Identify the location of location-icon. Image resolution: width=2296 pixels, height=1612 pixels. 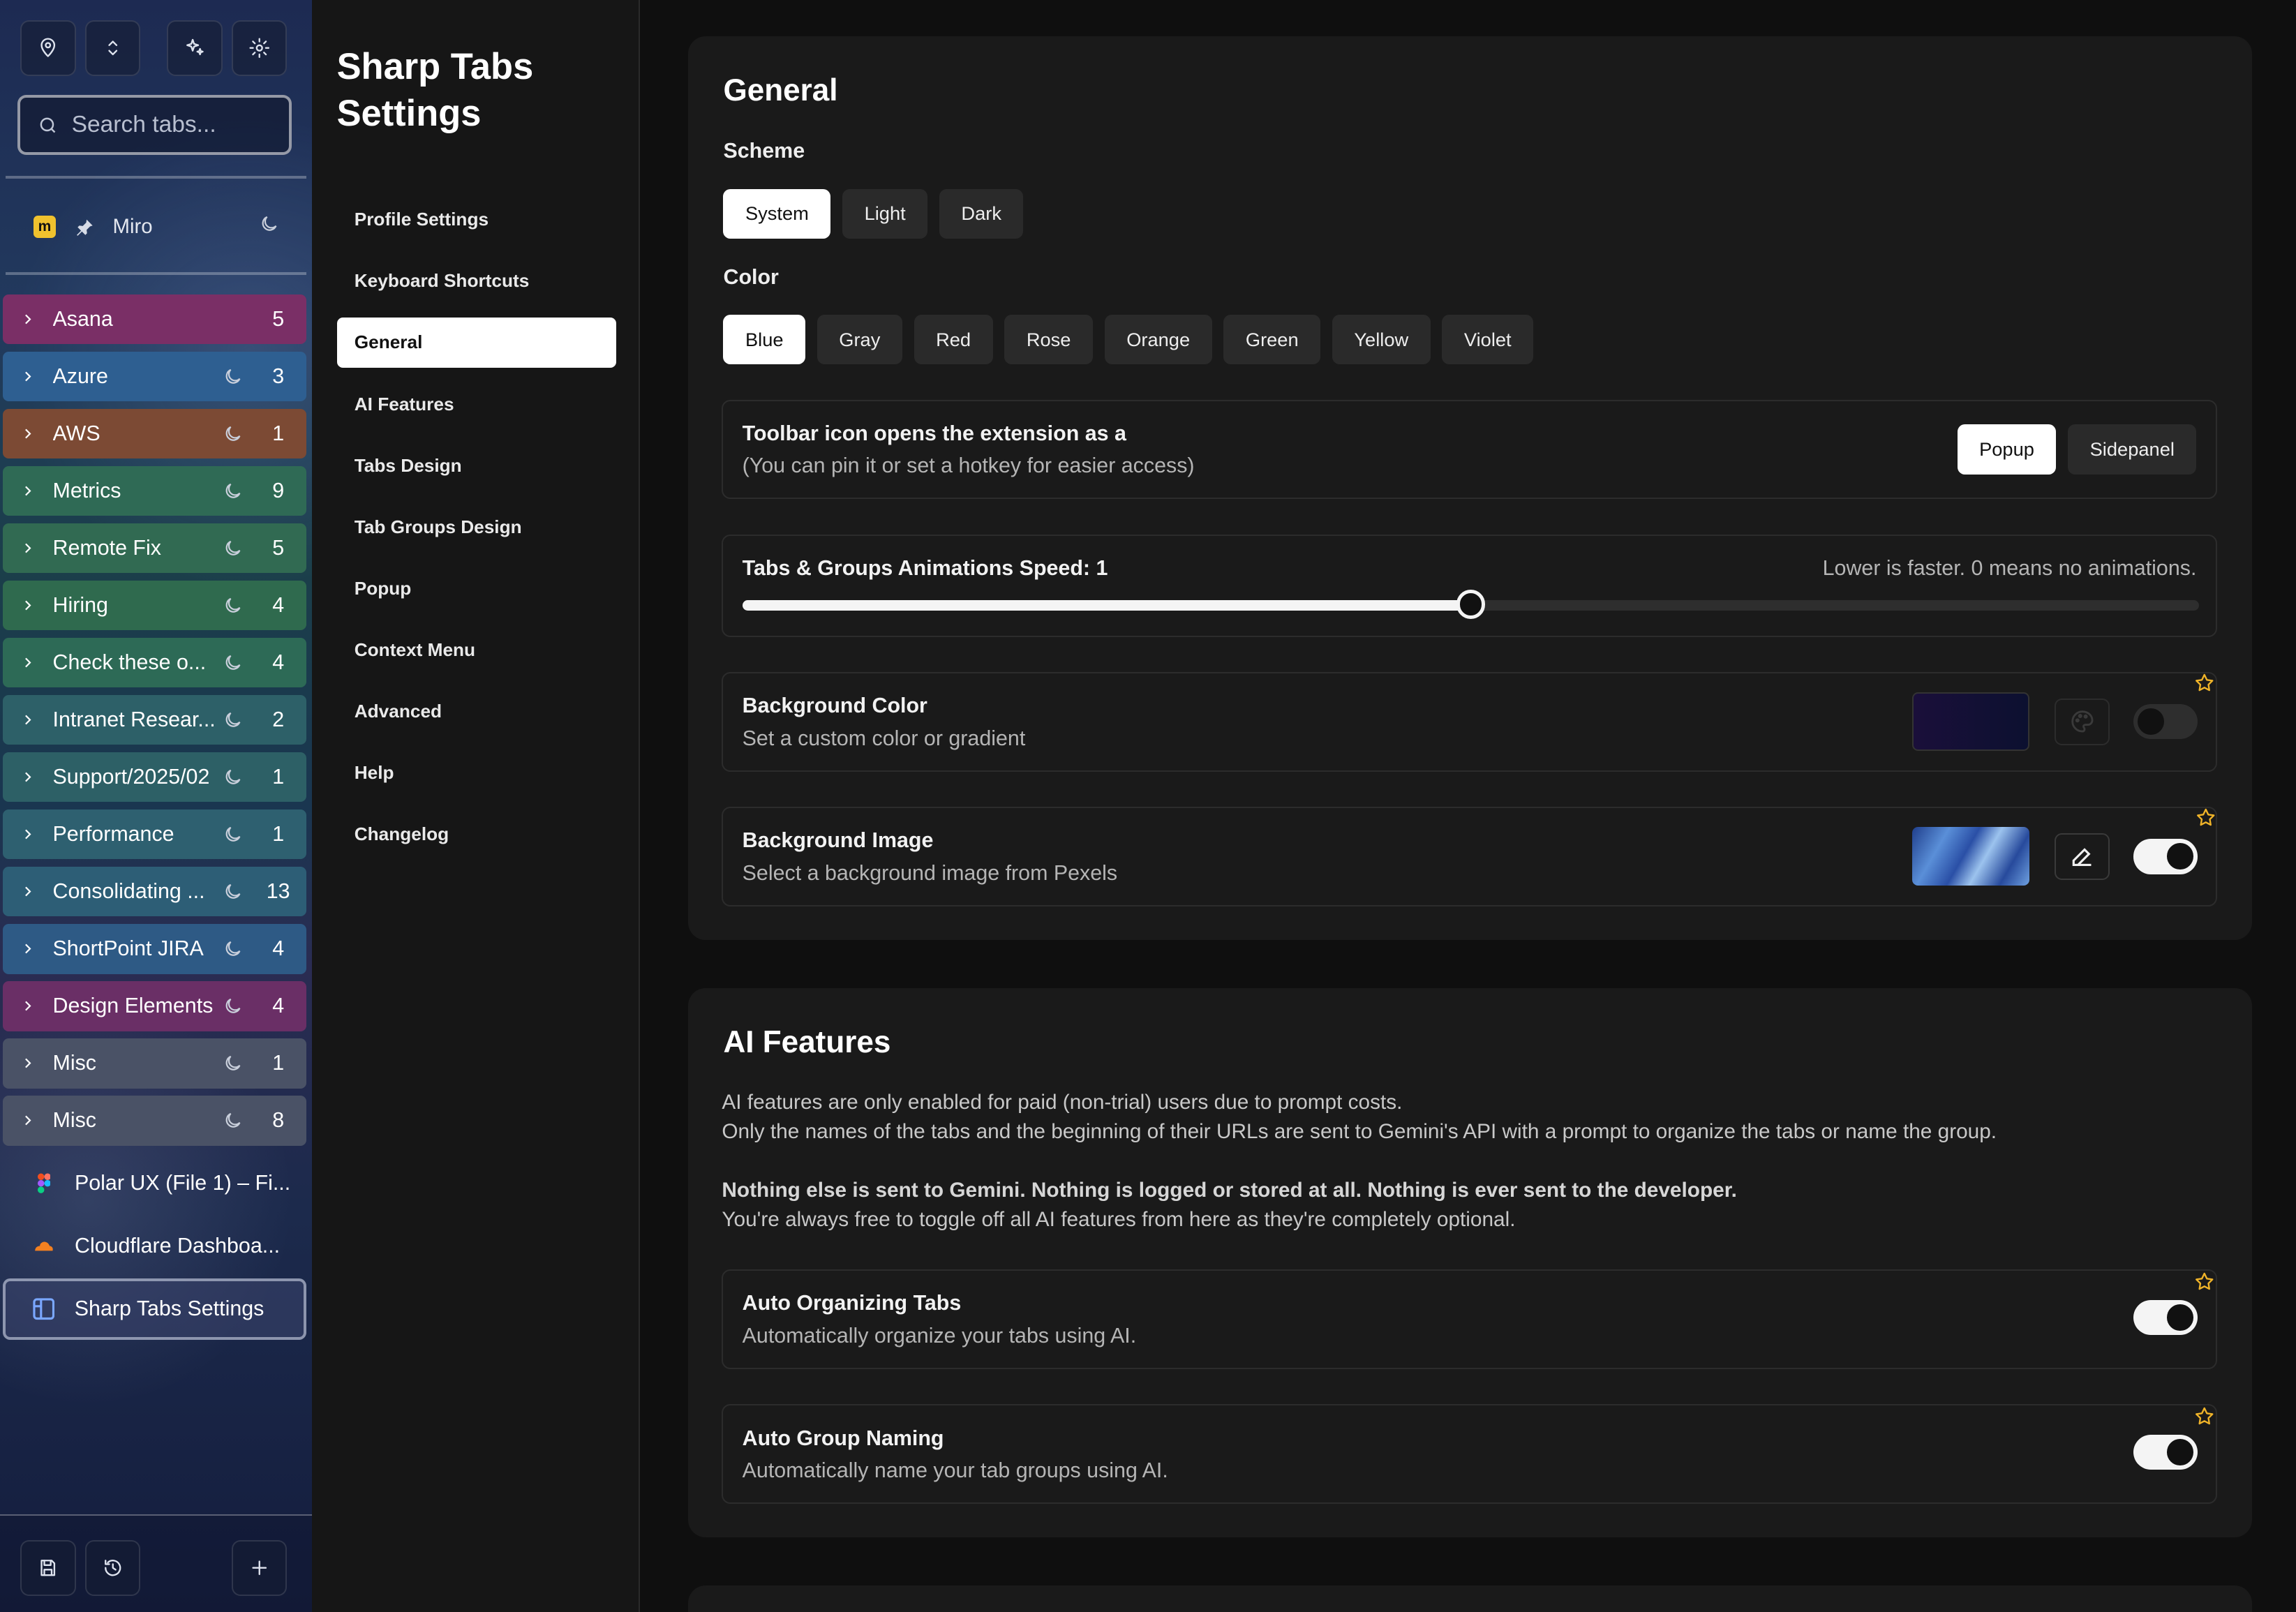
(48, 48).